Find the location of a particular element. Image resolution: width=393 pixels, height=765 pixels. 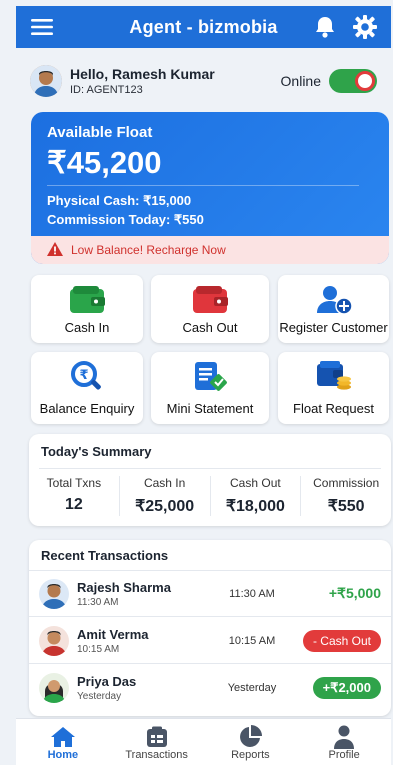

cash-in-button: Cash In is located at coordinates (87, 309).